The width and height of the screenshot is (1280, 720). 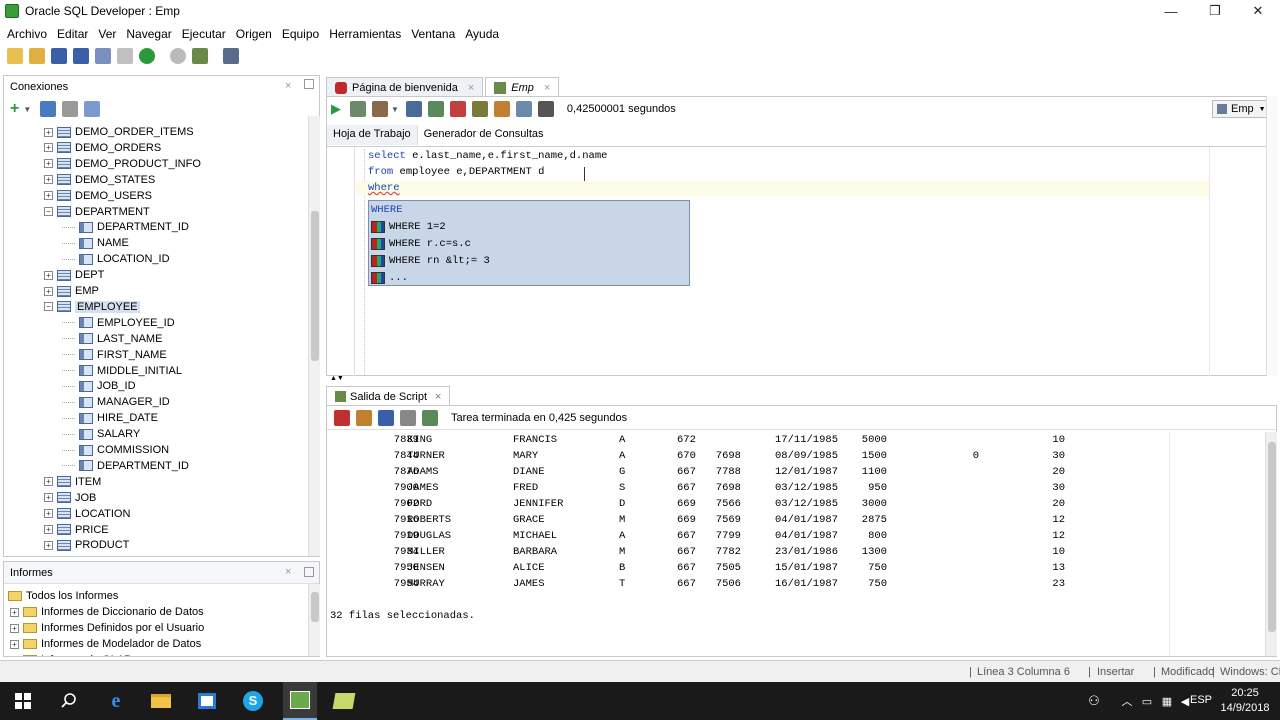 What do you see at coordinates (115, 450) in the screenshot?
I see `tree-item: COMMISSION` at bounding box center [115, 450].